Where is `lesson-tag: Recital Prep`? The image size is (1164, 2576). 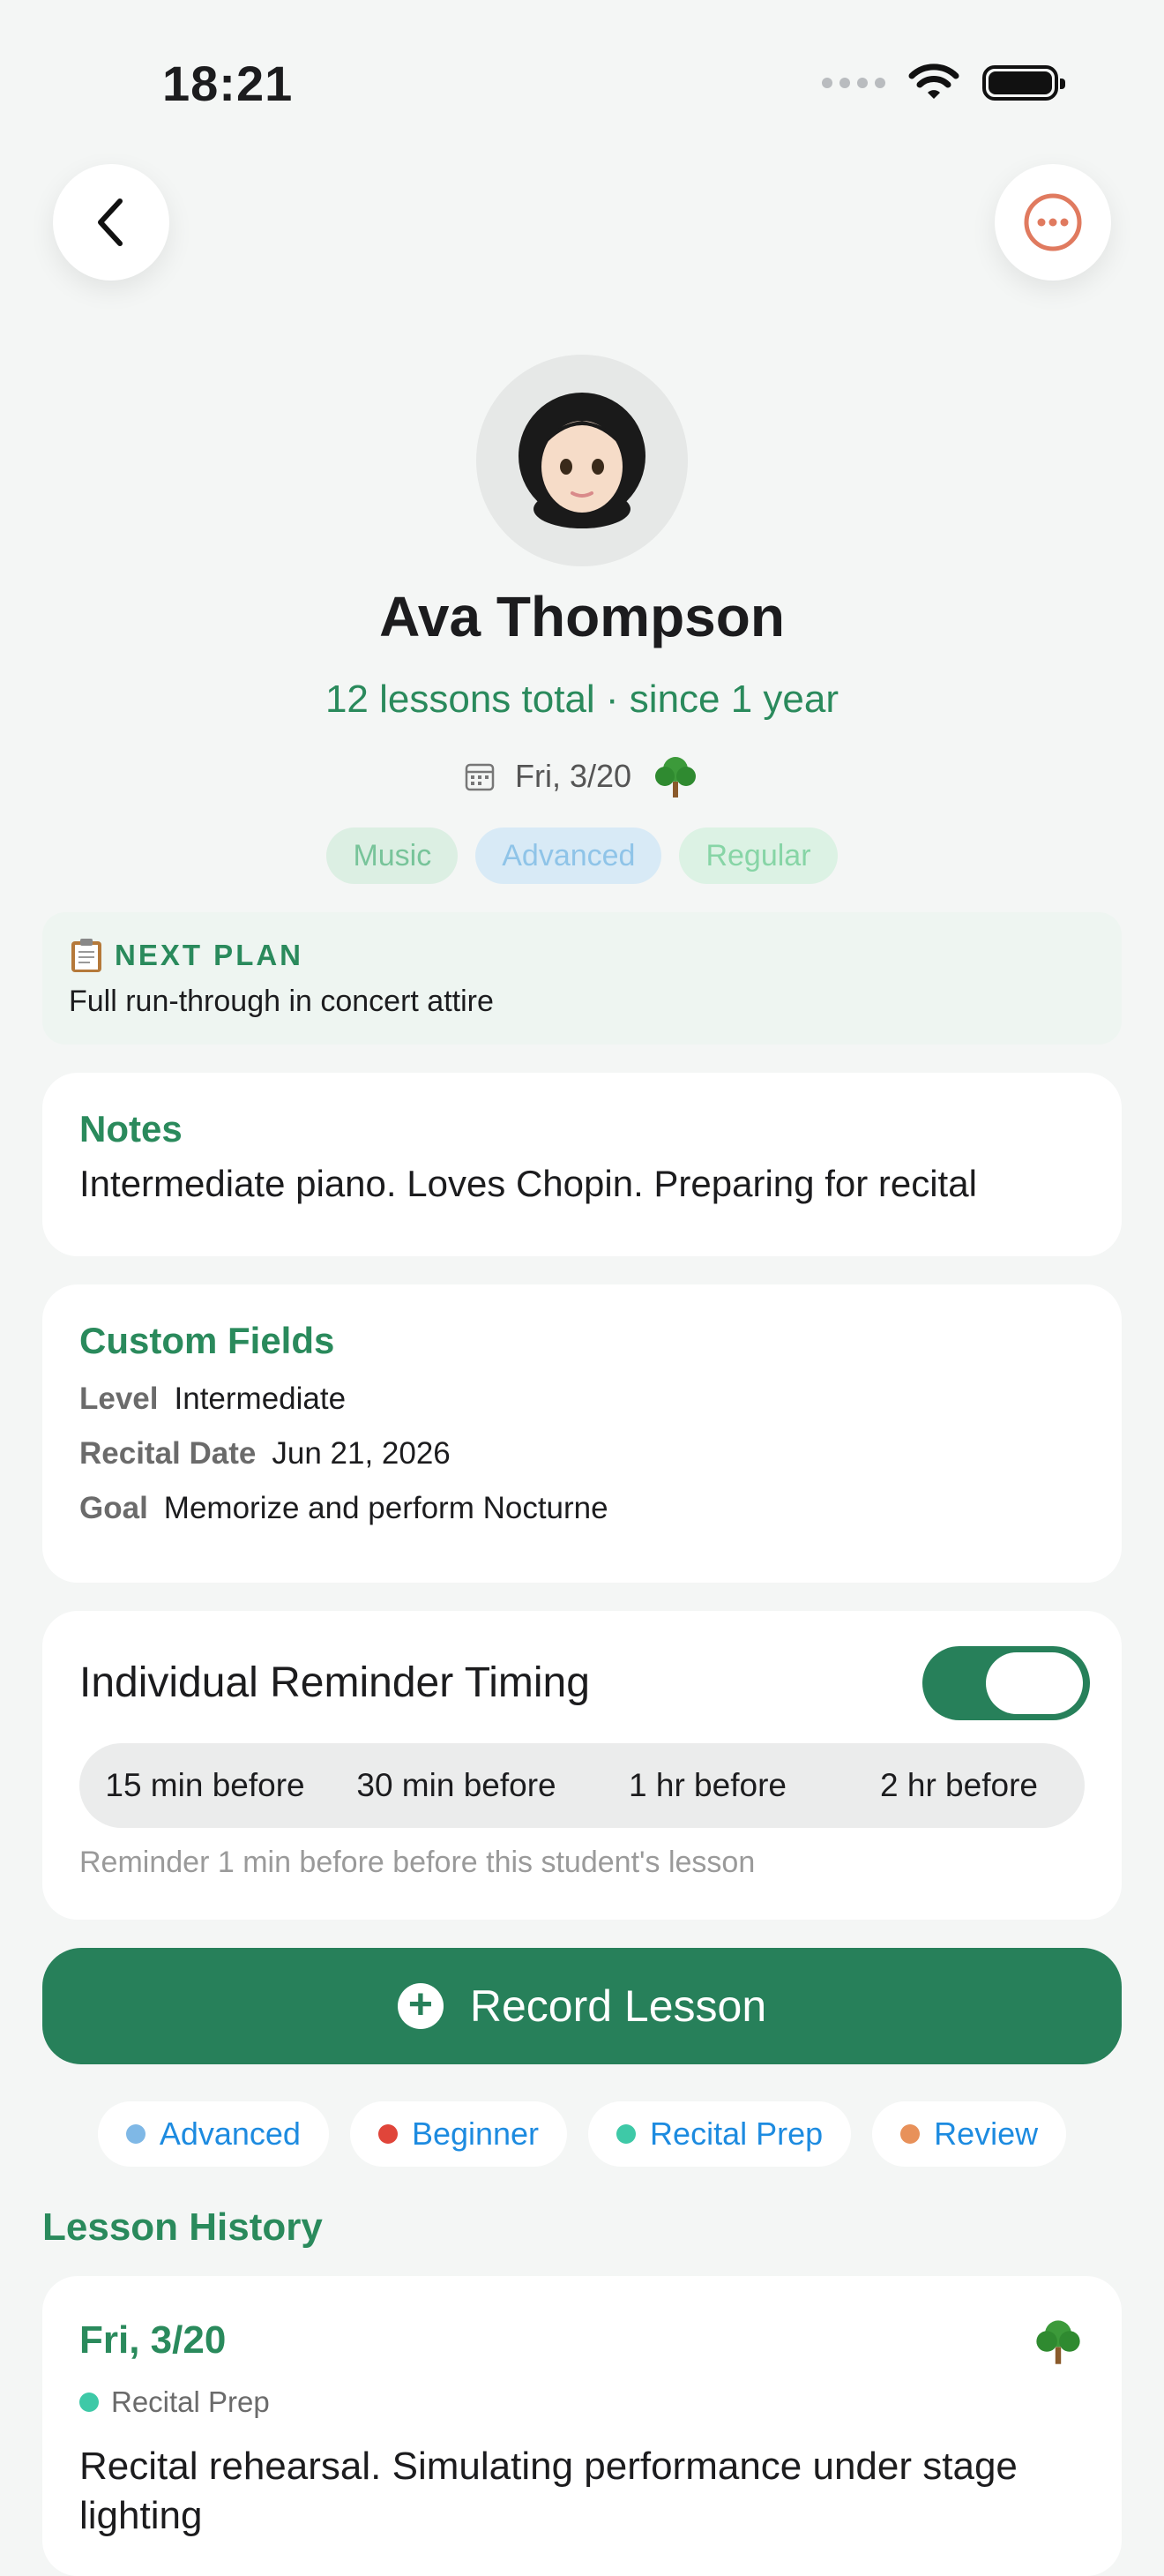
lesson-tag: Recital Prep is located at coordinates (582, 2402).